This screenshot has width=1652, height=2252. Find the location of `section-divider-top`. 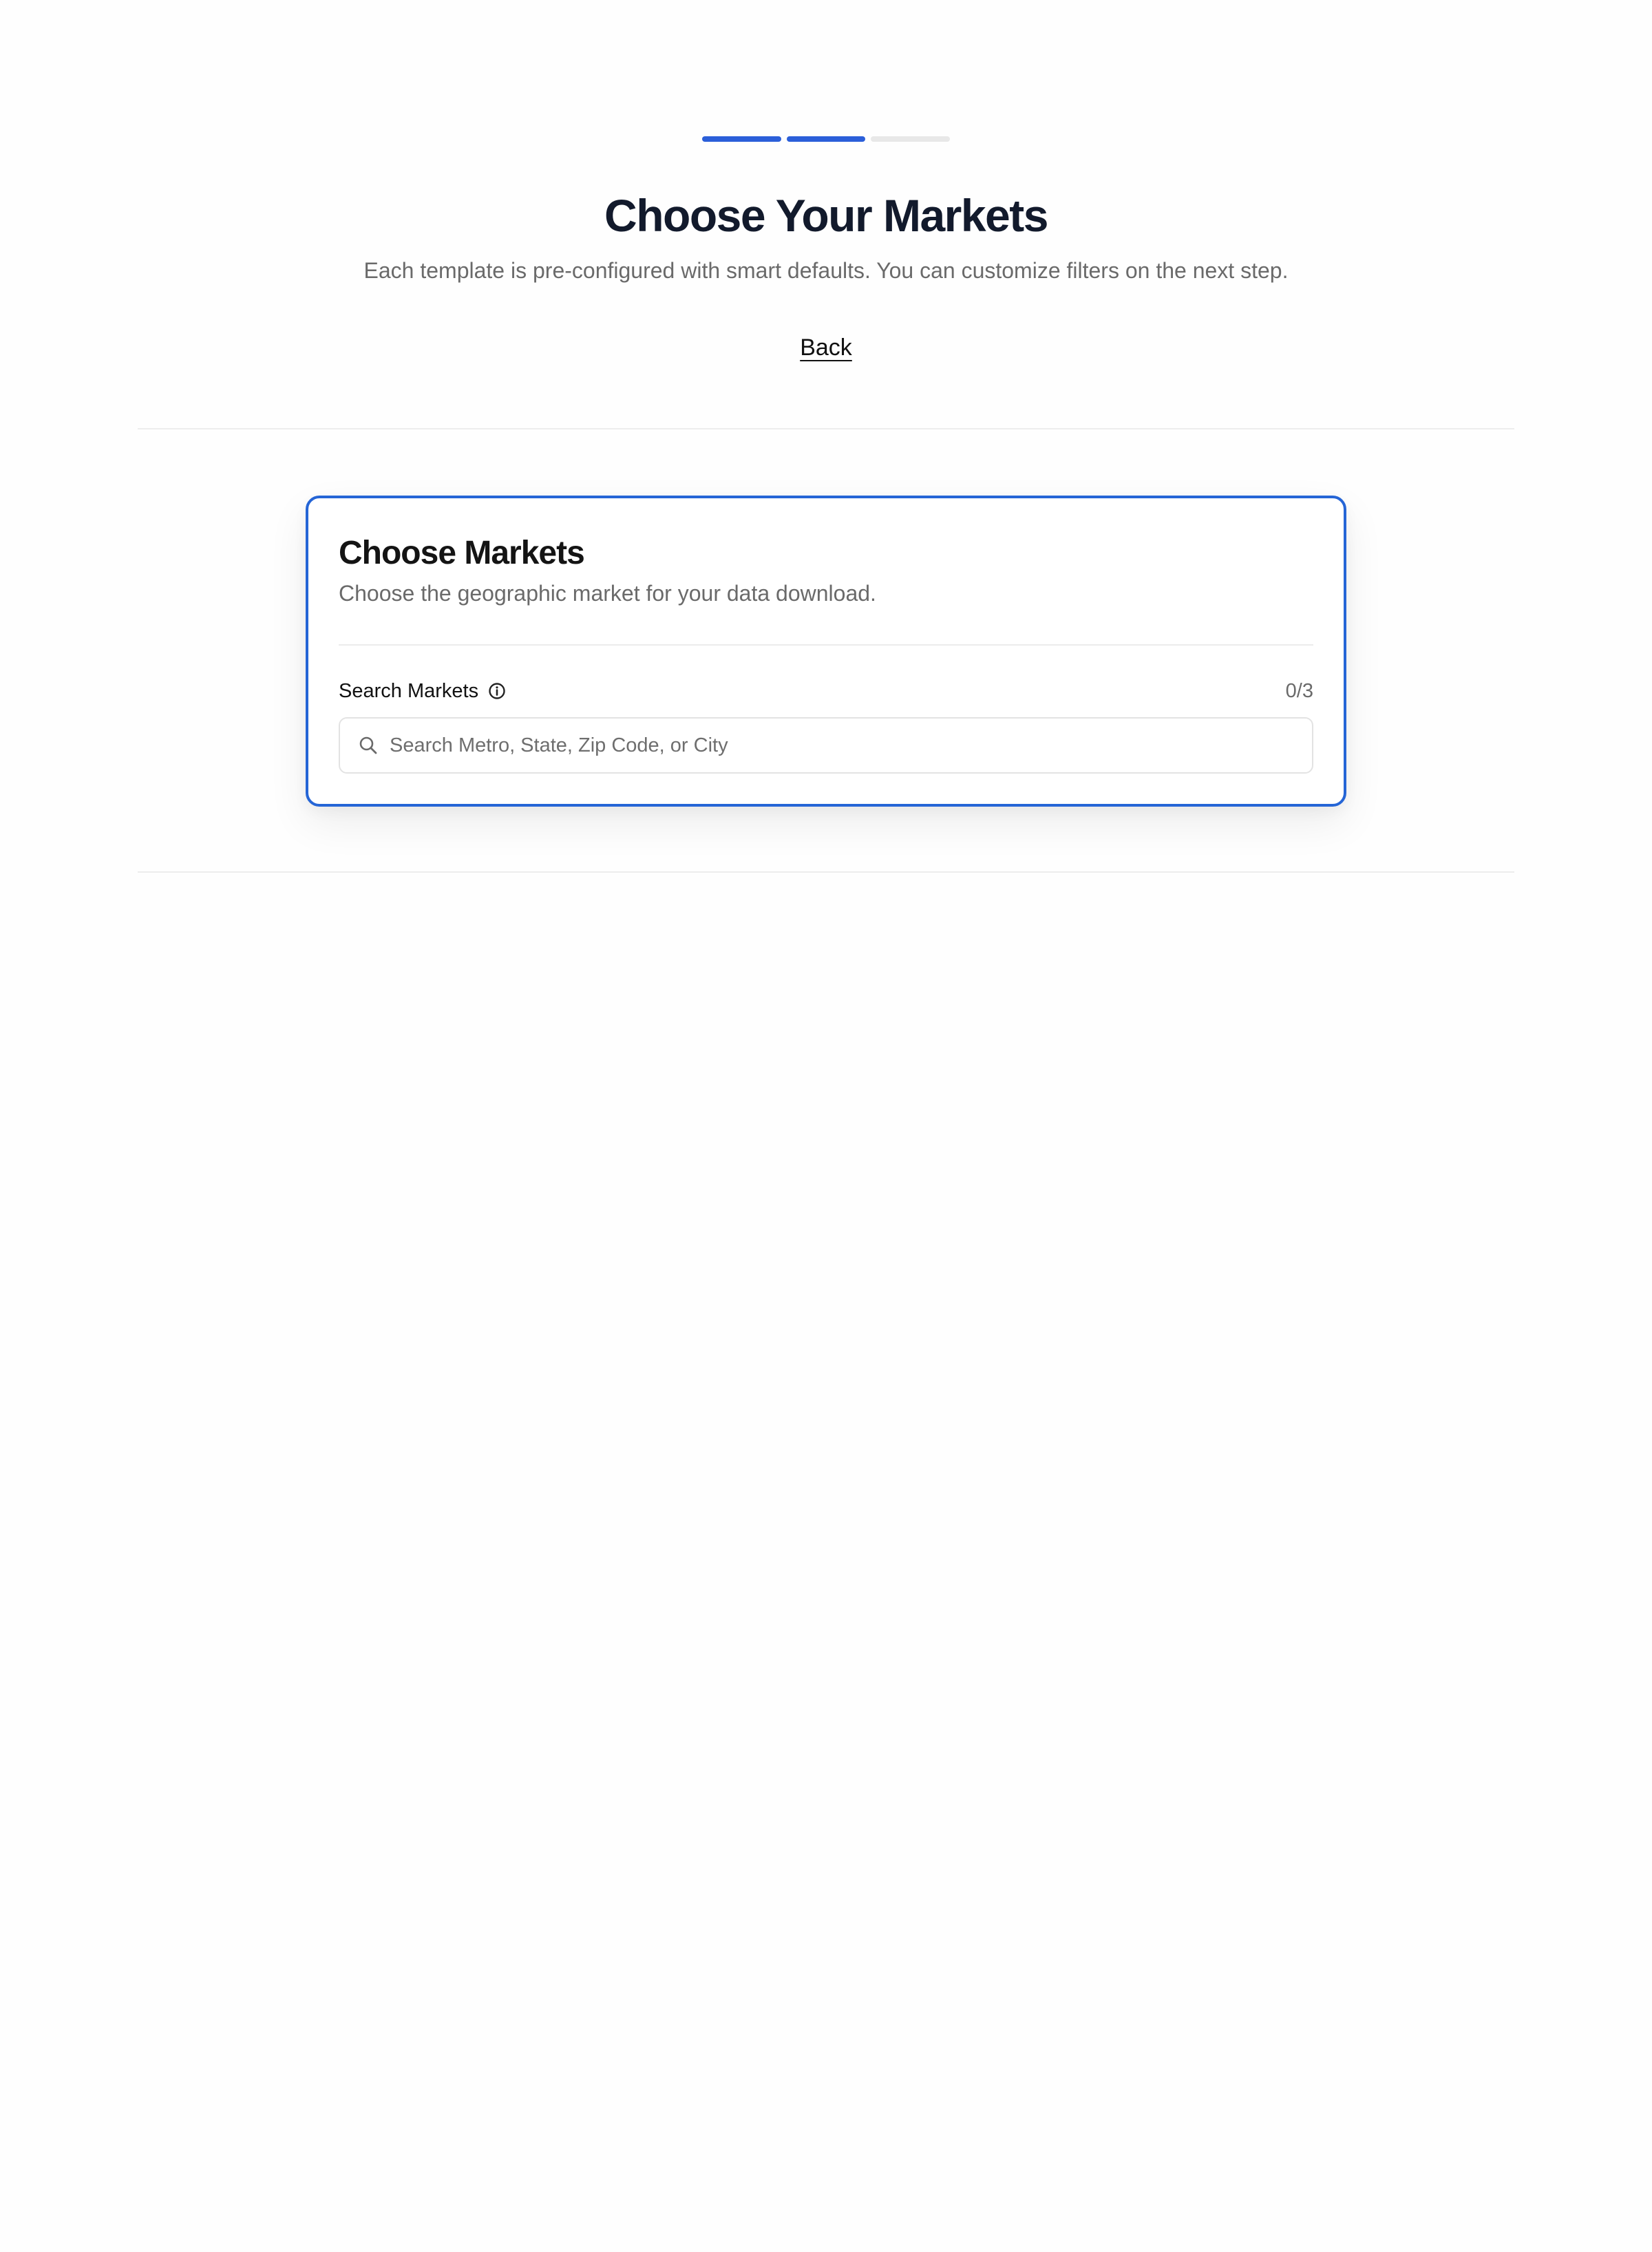

section-divider-top is located at coordinates (826, 429).